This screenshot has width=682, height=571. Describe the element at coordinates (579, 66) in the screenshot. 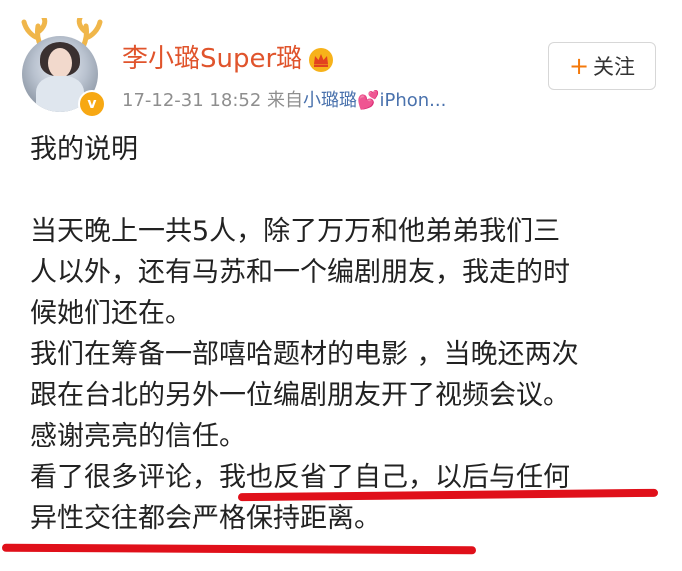

I see `plus-icon: +` at that location.